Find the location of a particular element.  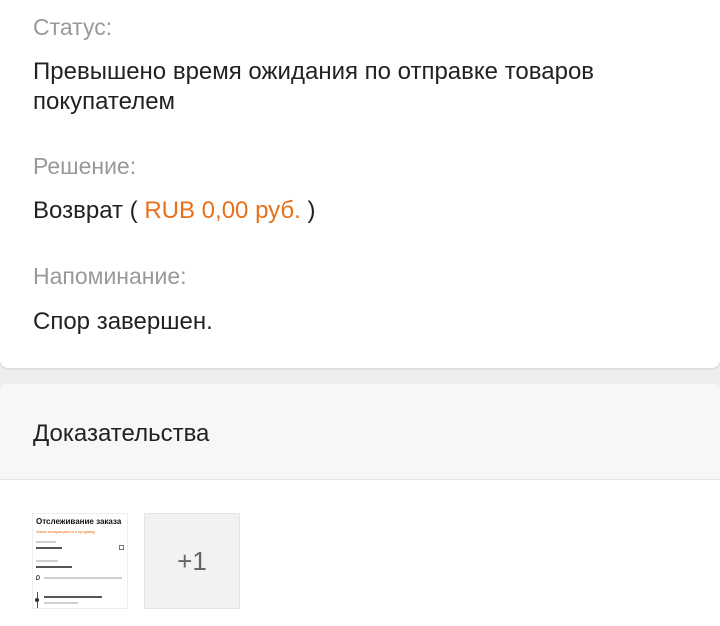

more-evidence-count: +1 is located at coordinates (192, 560).